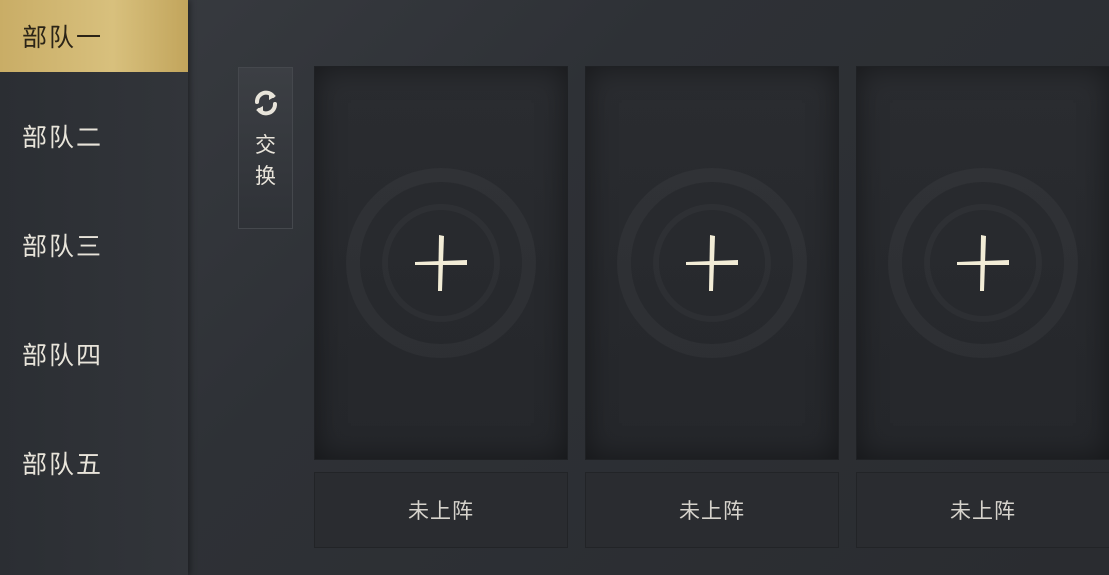  Describe the element at coordinates (63, 37) in the screenshot. I see `tab-label: 部队一` at that location.